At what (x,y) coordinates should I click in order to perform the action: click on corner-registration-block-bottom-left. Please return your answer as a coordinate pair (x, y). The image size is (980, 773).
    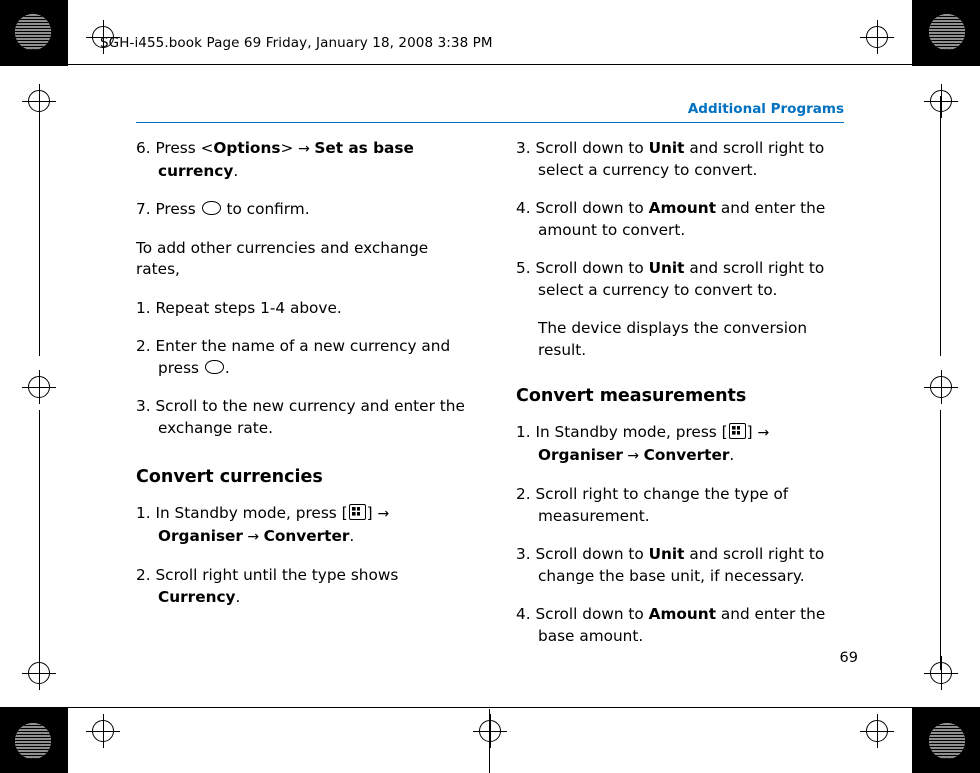
    Looking at the image, I should click on (33, 741).